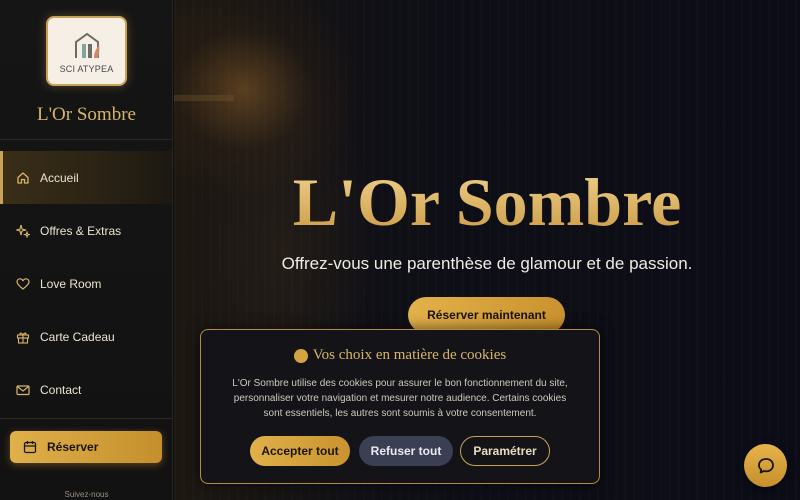  I want to click on follow-us-label: Suivez-nous, so click(86, 494).